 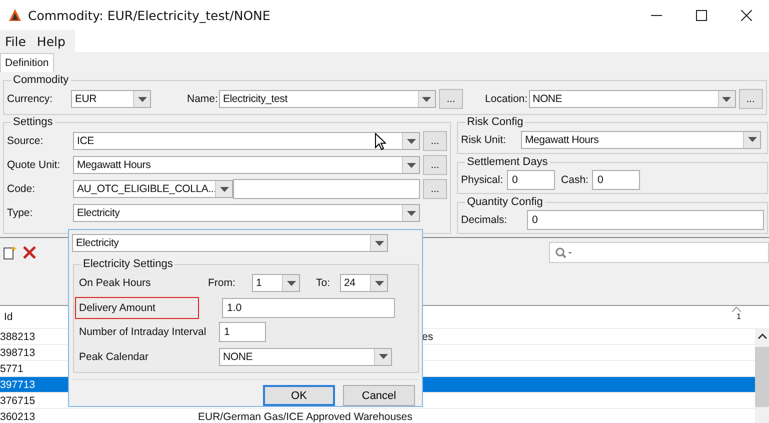 I want to click on field-label: Delivery Amount, so click(x=137, y=308).